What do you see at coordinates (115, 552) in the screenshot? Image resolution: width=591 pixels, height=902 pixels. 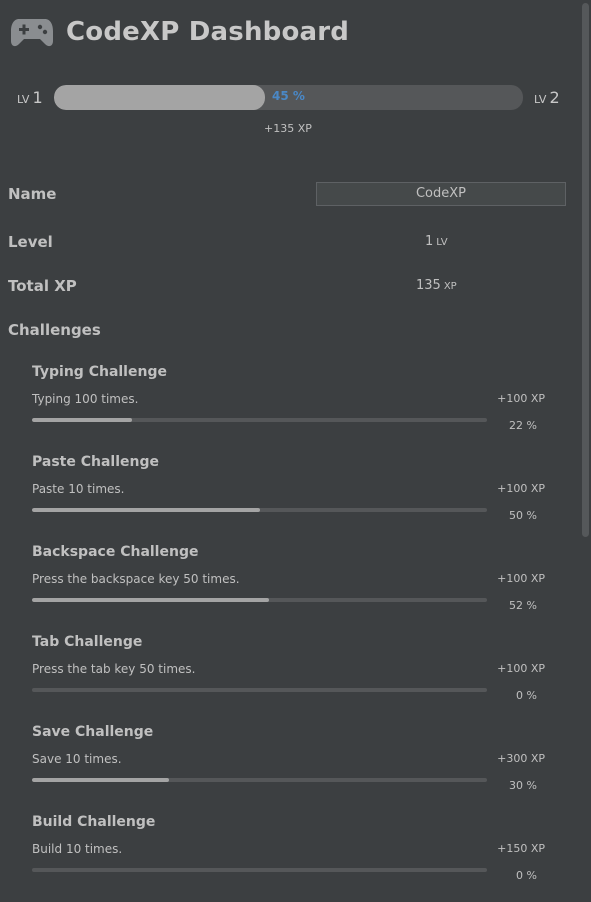 I see `challenge-title: Backspace Challenge` at bounding box center [115, 552].